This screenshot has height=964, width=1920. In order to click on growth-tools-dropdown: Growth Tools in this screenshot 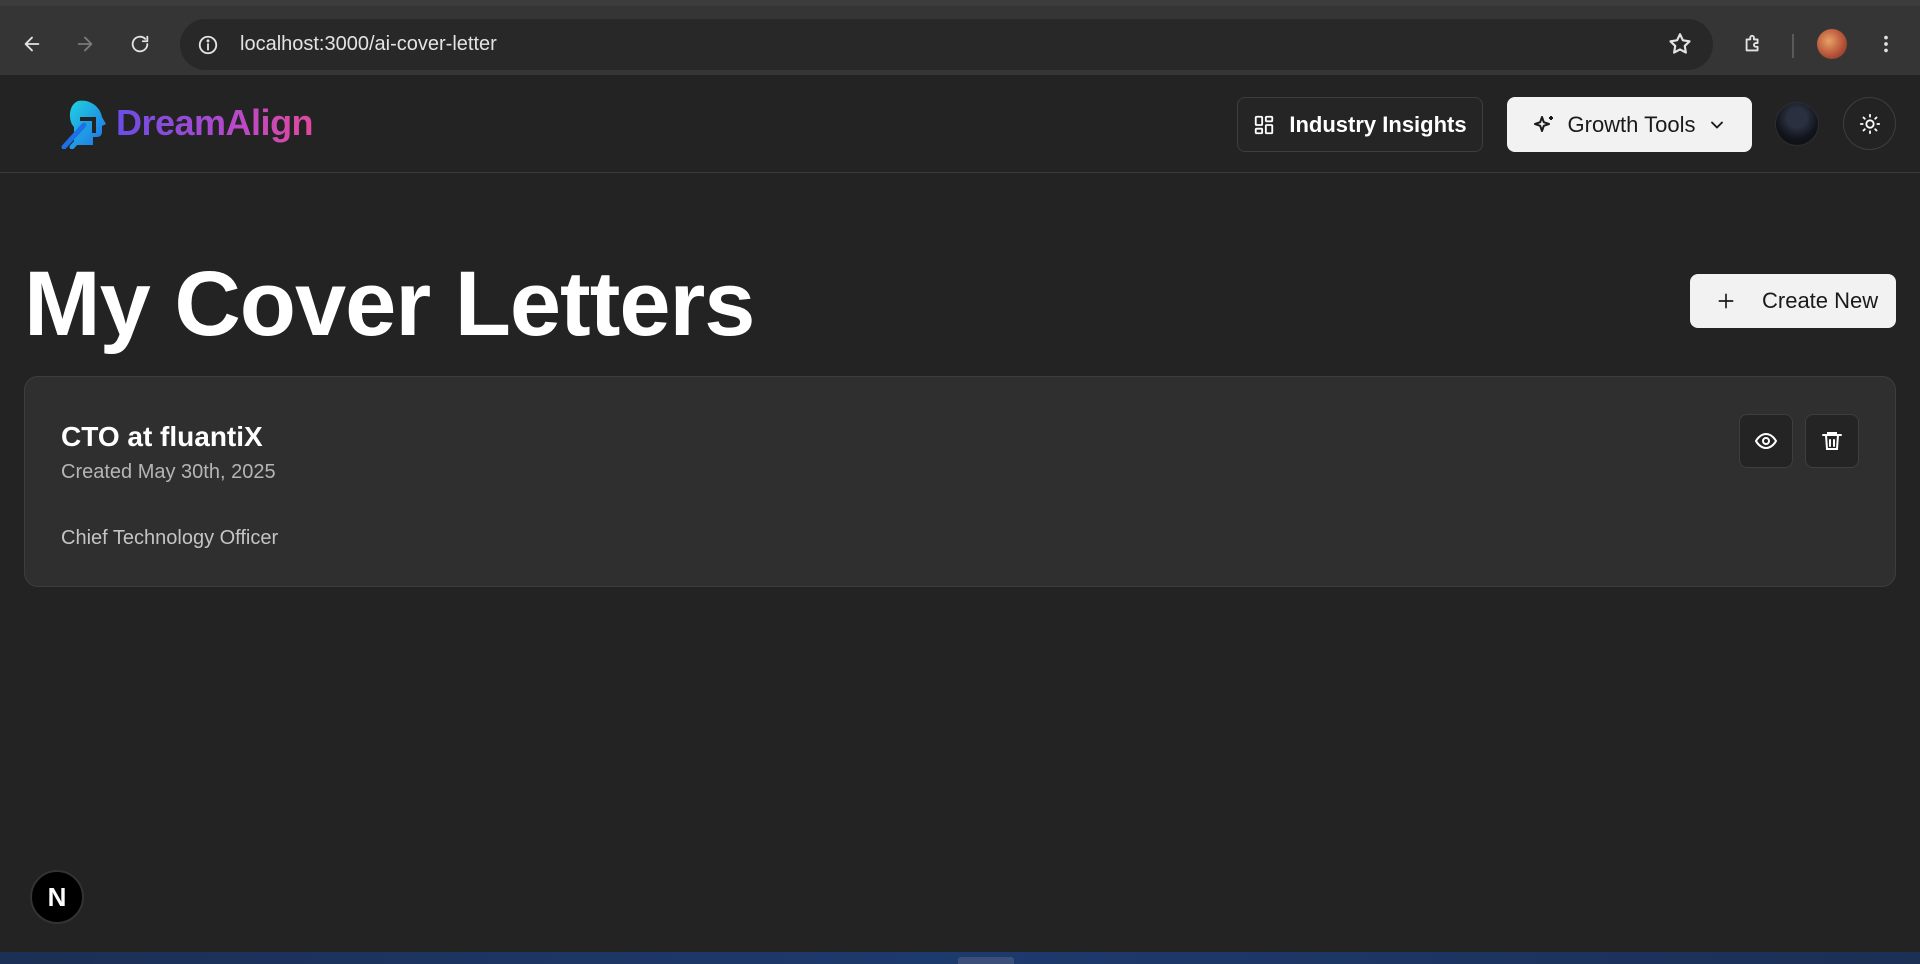, I will do `click(1629, 124)`.